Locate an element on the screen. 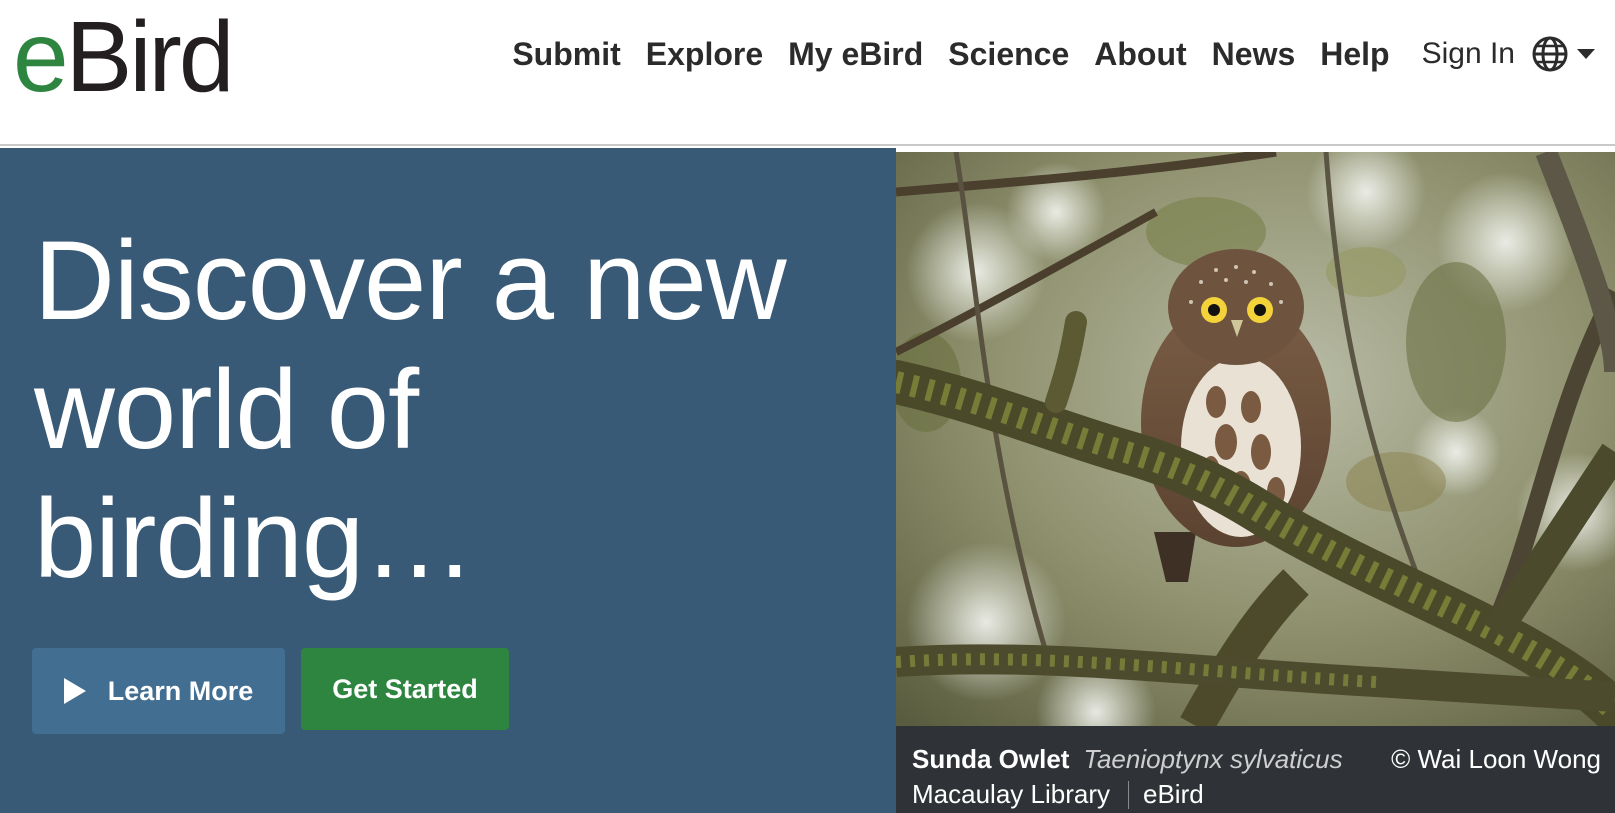  get-started-label: Get Started is located at coordinates (405, 688).